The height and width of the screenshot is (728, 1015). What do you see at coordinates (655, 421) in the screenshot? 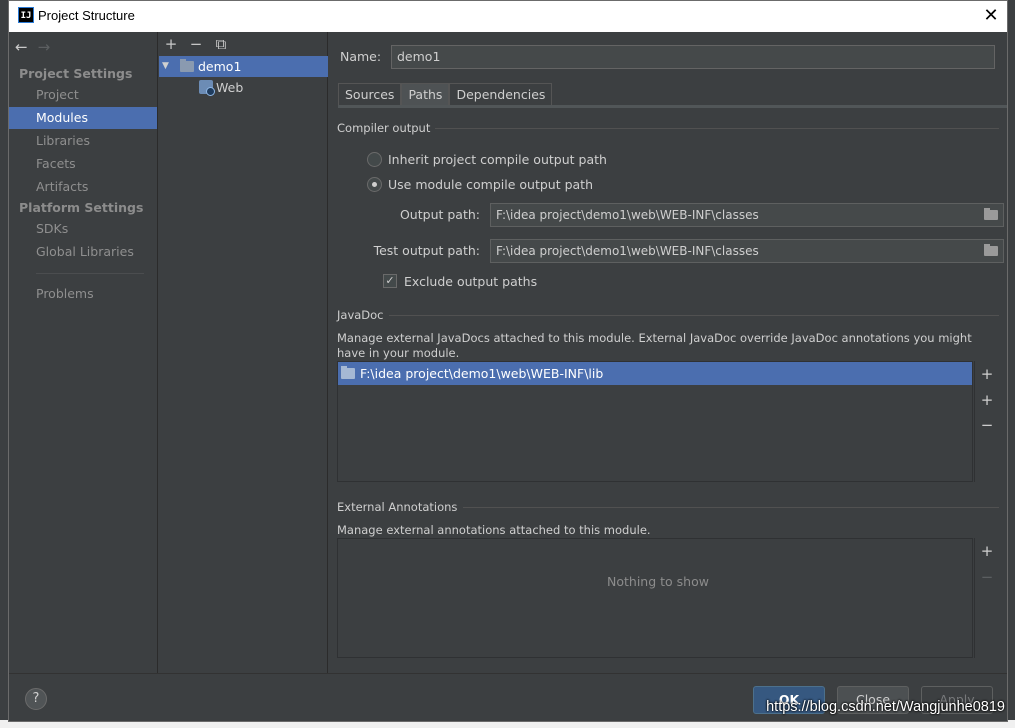
I see `javadoc-list: F:\idea project\demo1\web\WEB-INF\lib` at bounding box center [655, 421].